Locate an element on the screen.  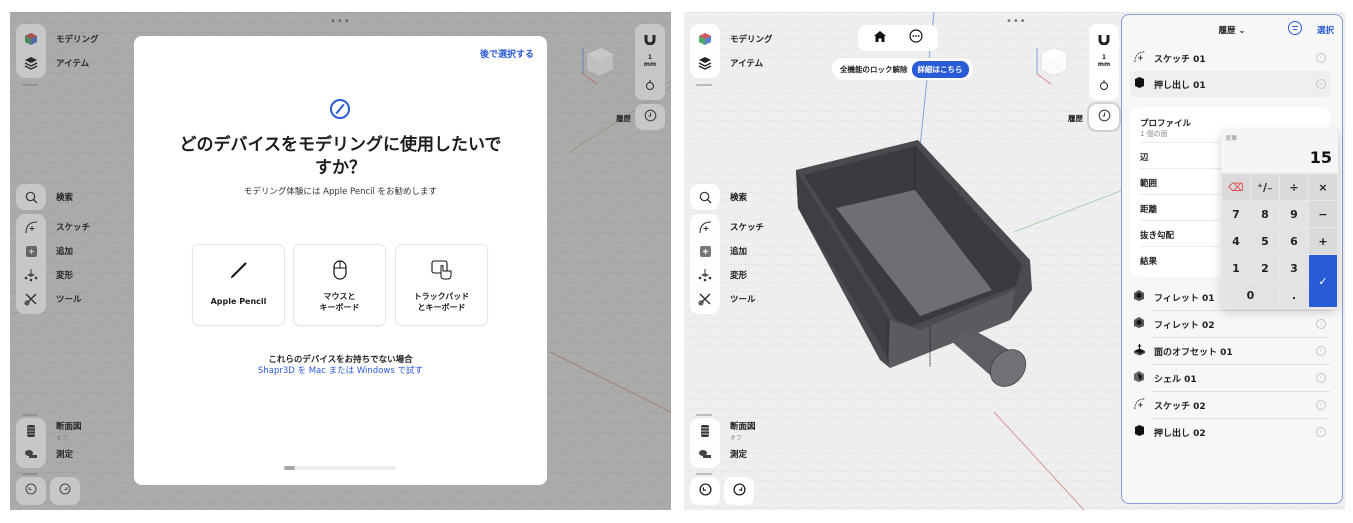
clock-icon is located at coordinates (1104, 117).